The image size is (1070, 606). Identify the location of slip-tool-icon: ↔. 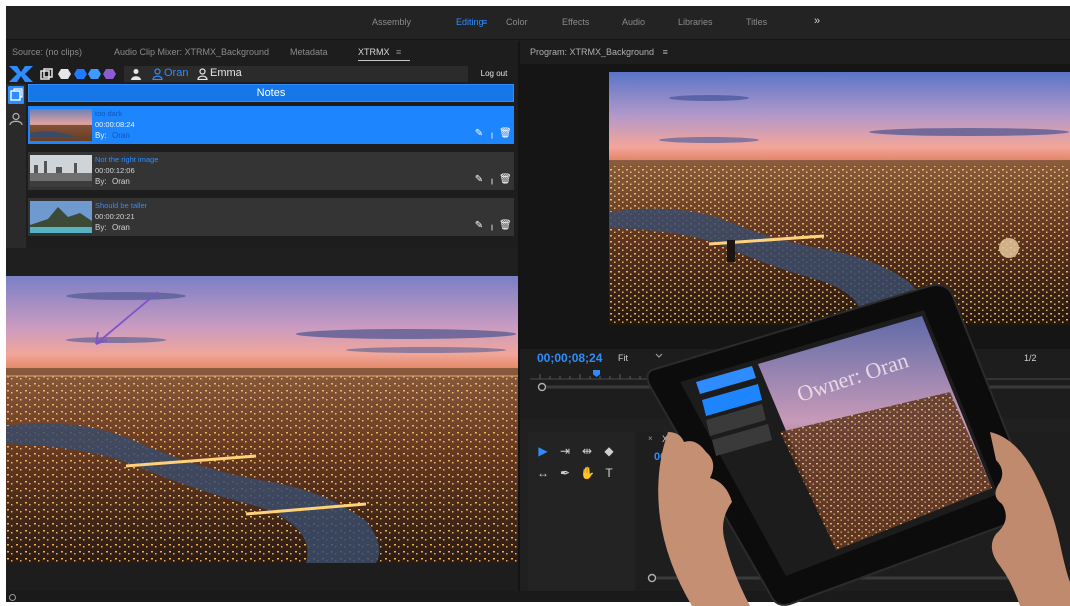
(543, 473).